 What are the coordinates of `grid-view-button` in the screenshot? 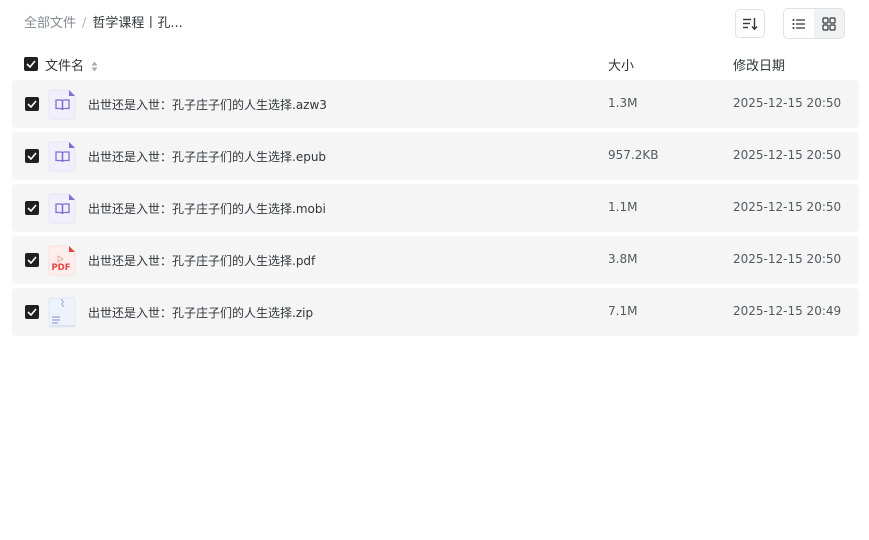 It's located at (829, 23).